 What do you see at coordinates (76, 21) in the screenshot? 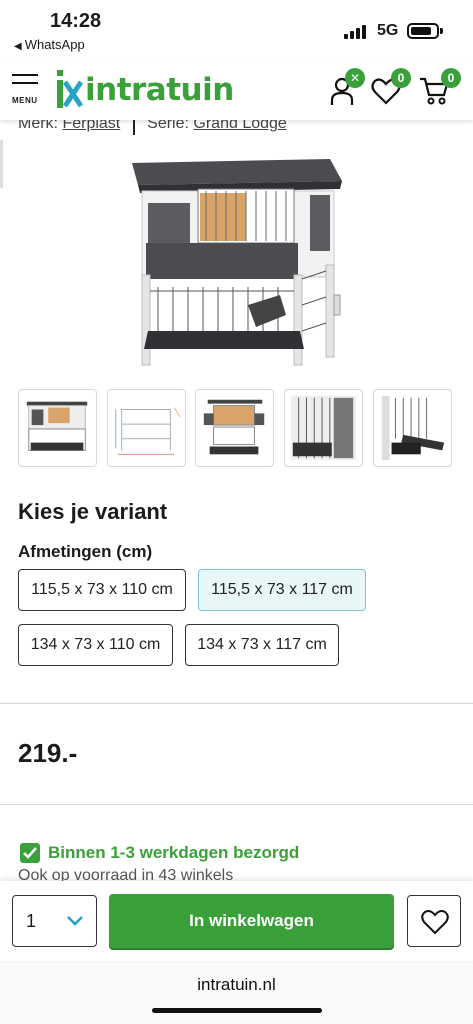
I see `status-time: 14:28` at bounding box center [76, 21].